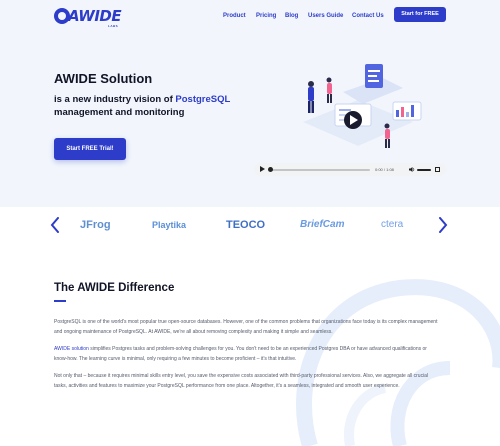 The image size is (500, 446). I want to click on section-title-underline, so click(60, 301).